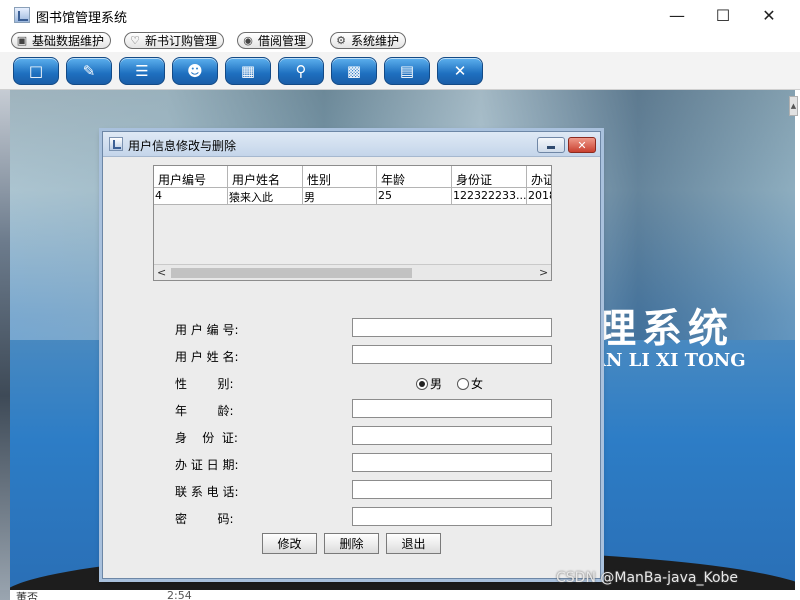 This screenshot has width=800, height=600. Describe the element at coordinates (204, 519) in the screenshot. I see `password-label: 密 码:` at that location.